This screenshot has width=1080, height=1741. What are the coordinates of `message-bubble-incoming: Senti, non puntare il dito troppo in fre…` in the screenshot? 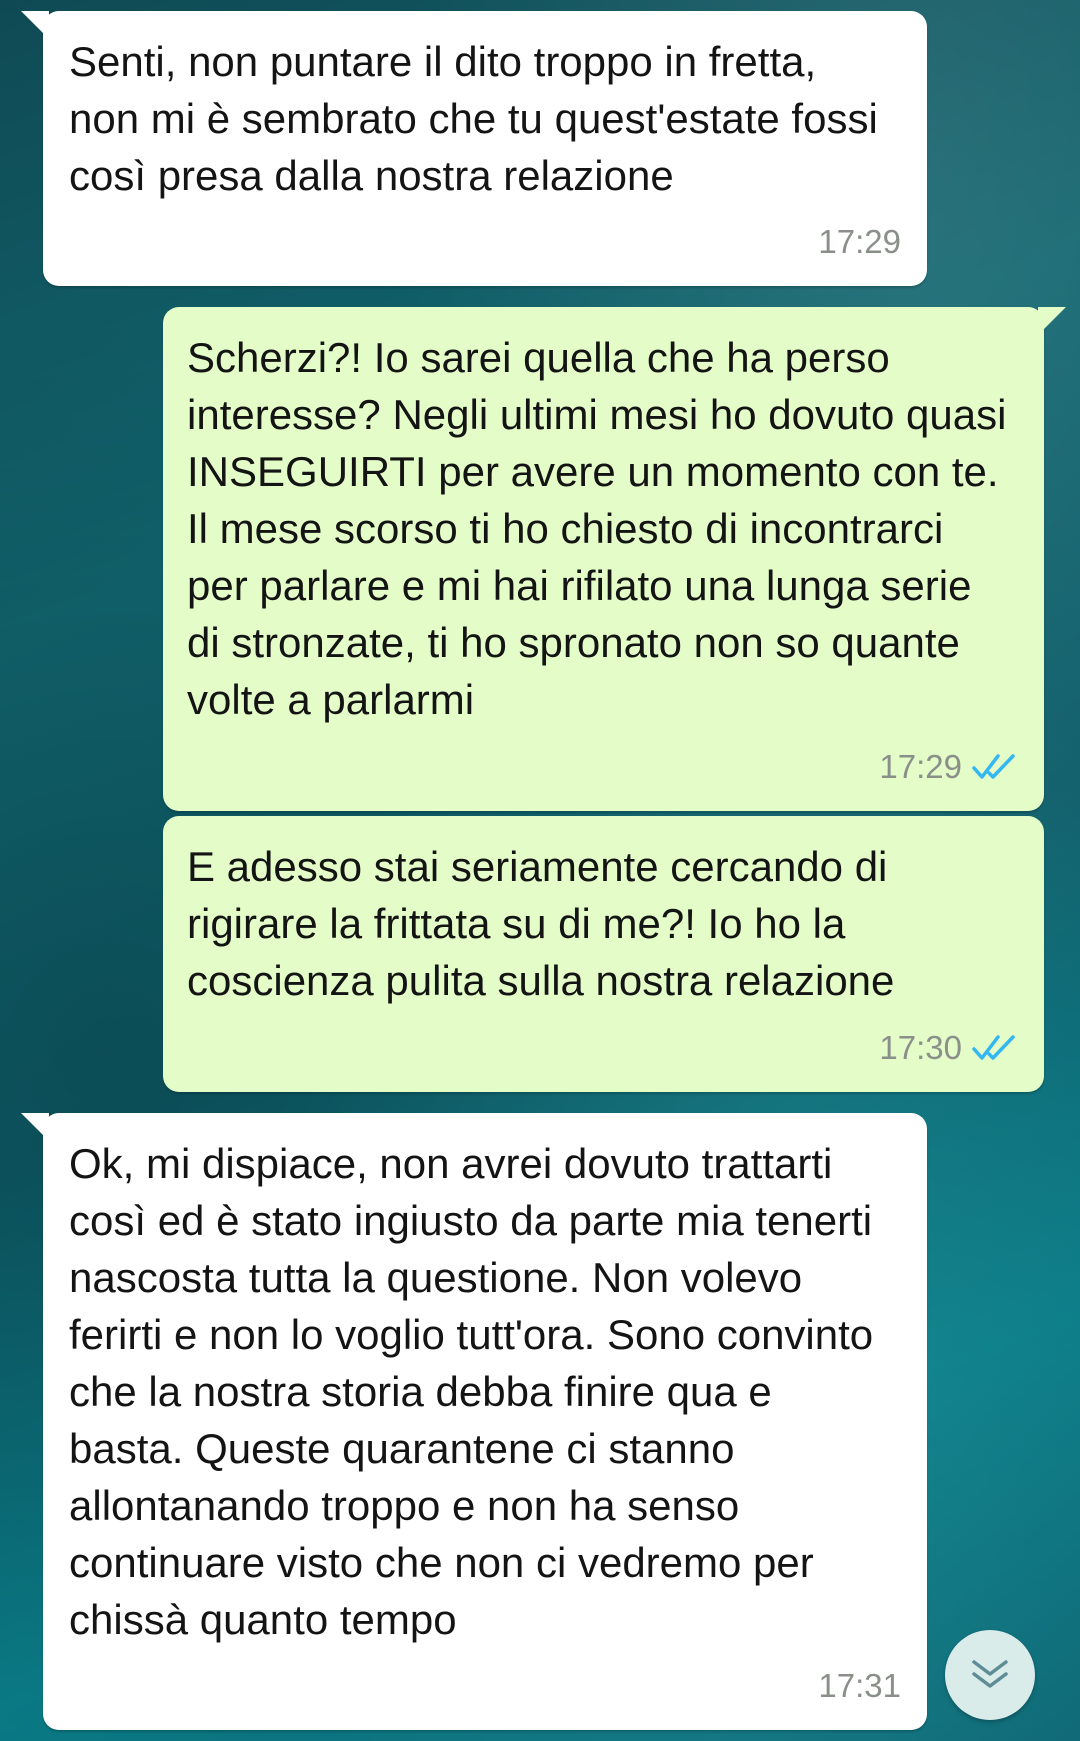 It's located at (474, 148).